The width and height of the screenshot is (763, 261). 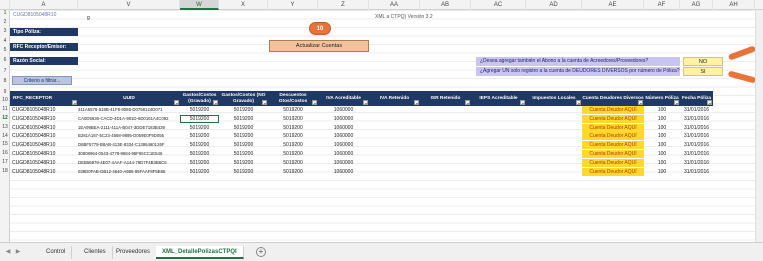 What do you see at coordinates (129, 119) in the screenshot?
I see `table-cell: CA0D5636-CACD-4D1A-981D-6D0161A4C092` at bounding box center [129, 119].